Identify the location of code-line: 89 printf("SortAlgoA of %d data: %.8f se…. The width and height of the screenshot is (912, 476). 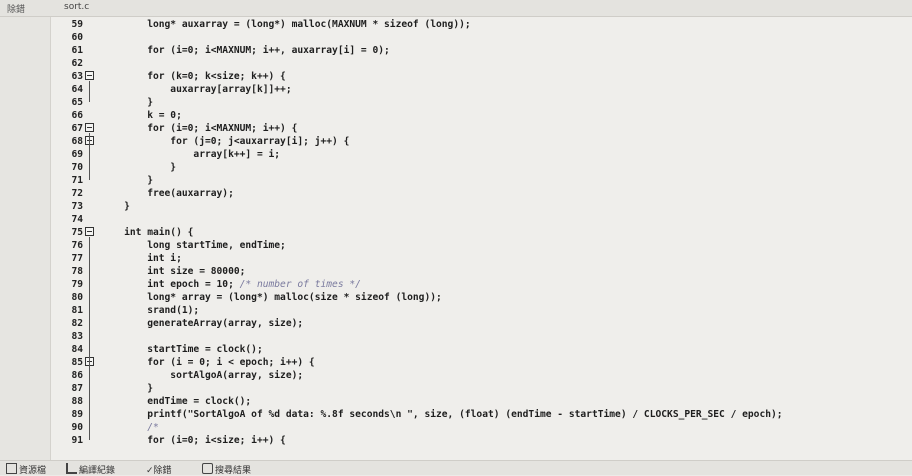
(481, 414).